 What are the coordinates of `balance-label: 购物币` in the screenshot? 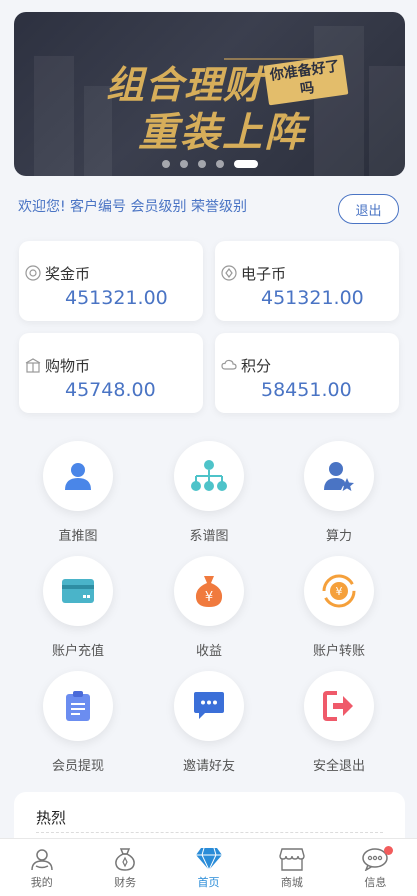 It's located at (68, 366).